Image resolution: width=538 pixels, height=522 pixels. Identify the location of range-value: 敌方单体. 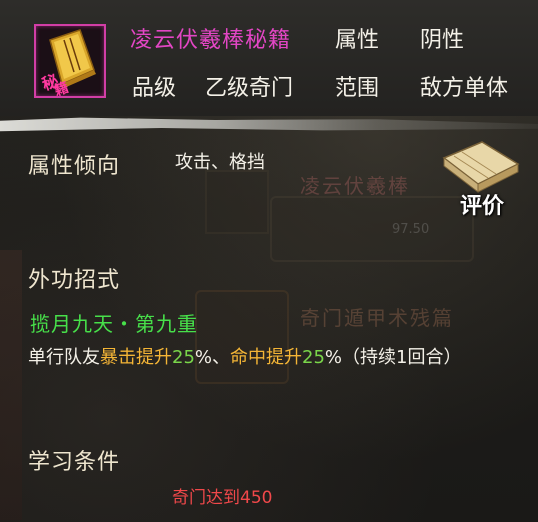
(464, 88).